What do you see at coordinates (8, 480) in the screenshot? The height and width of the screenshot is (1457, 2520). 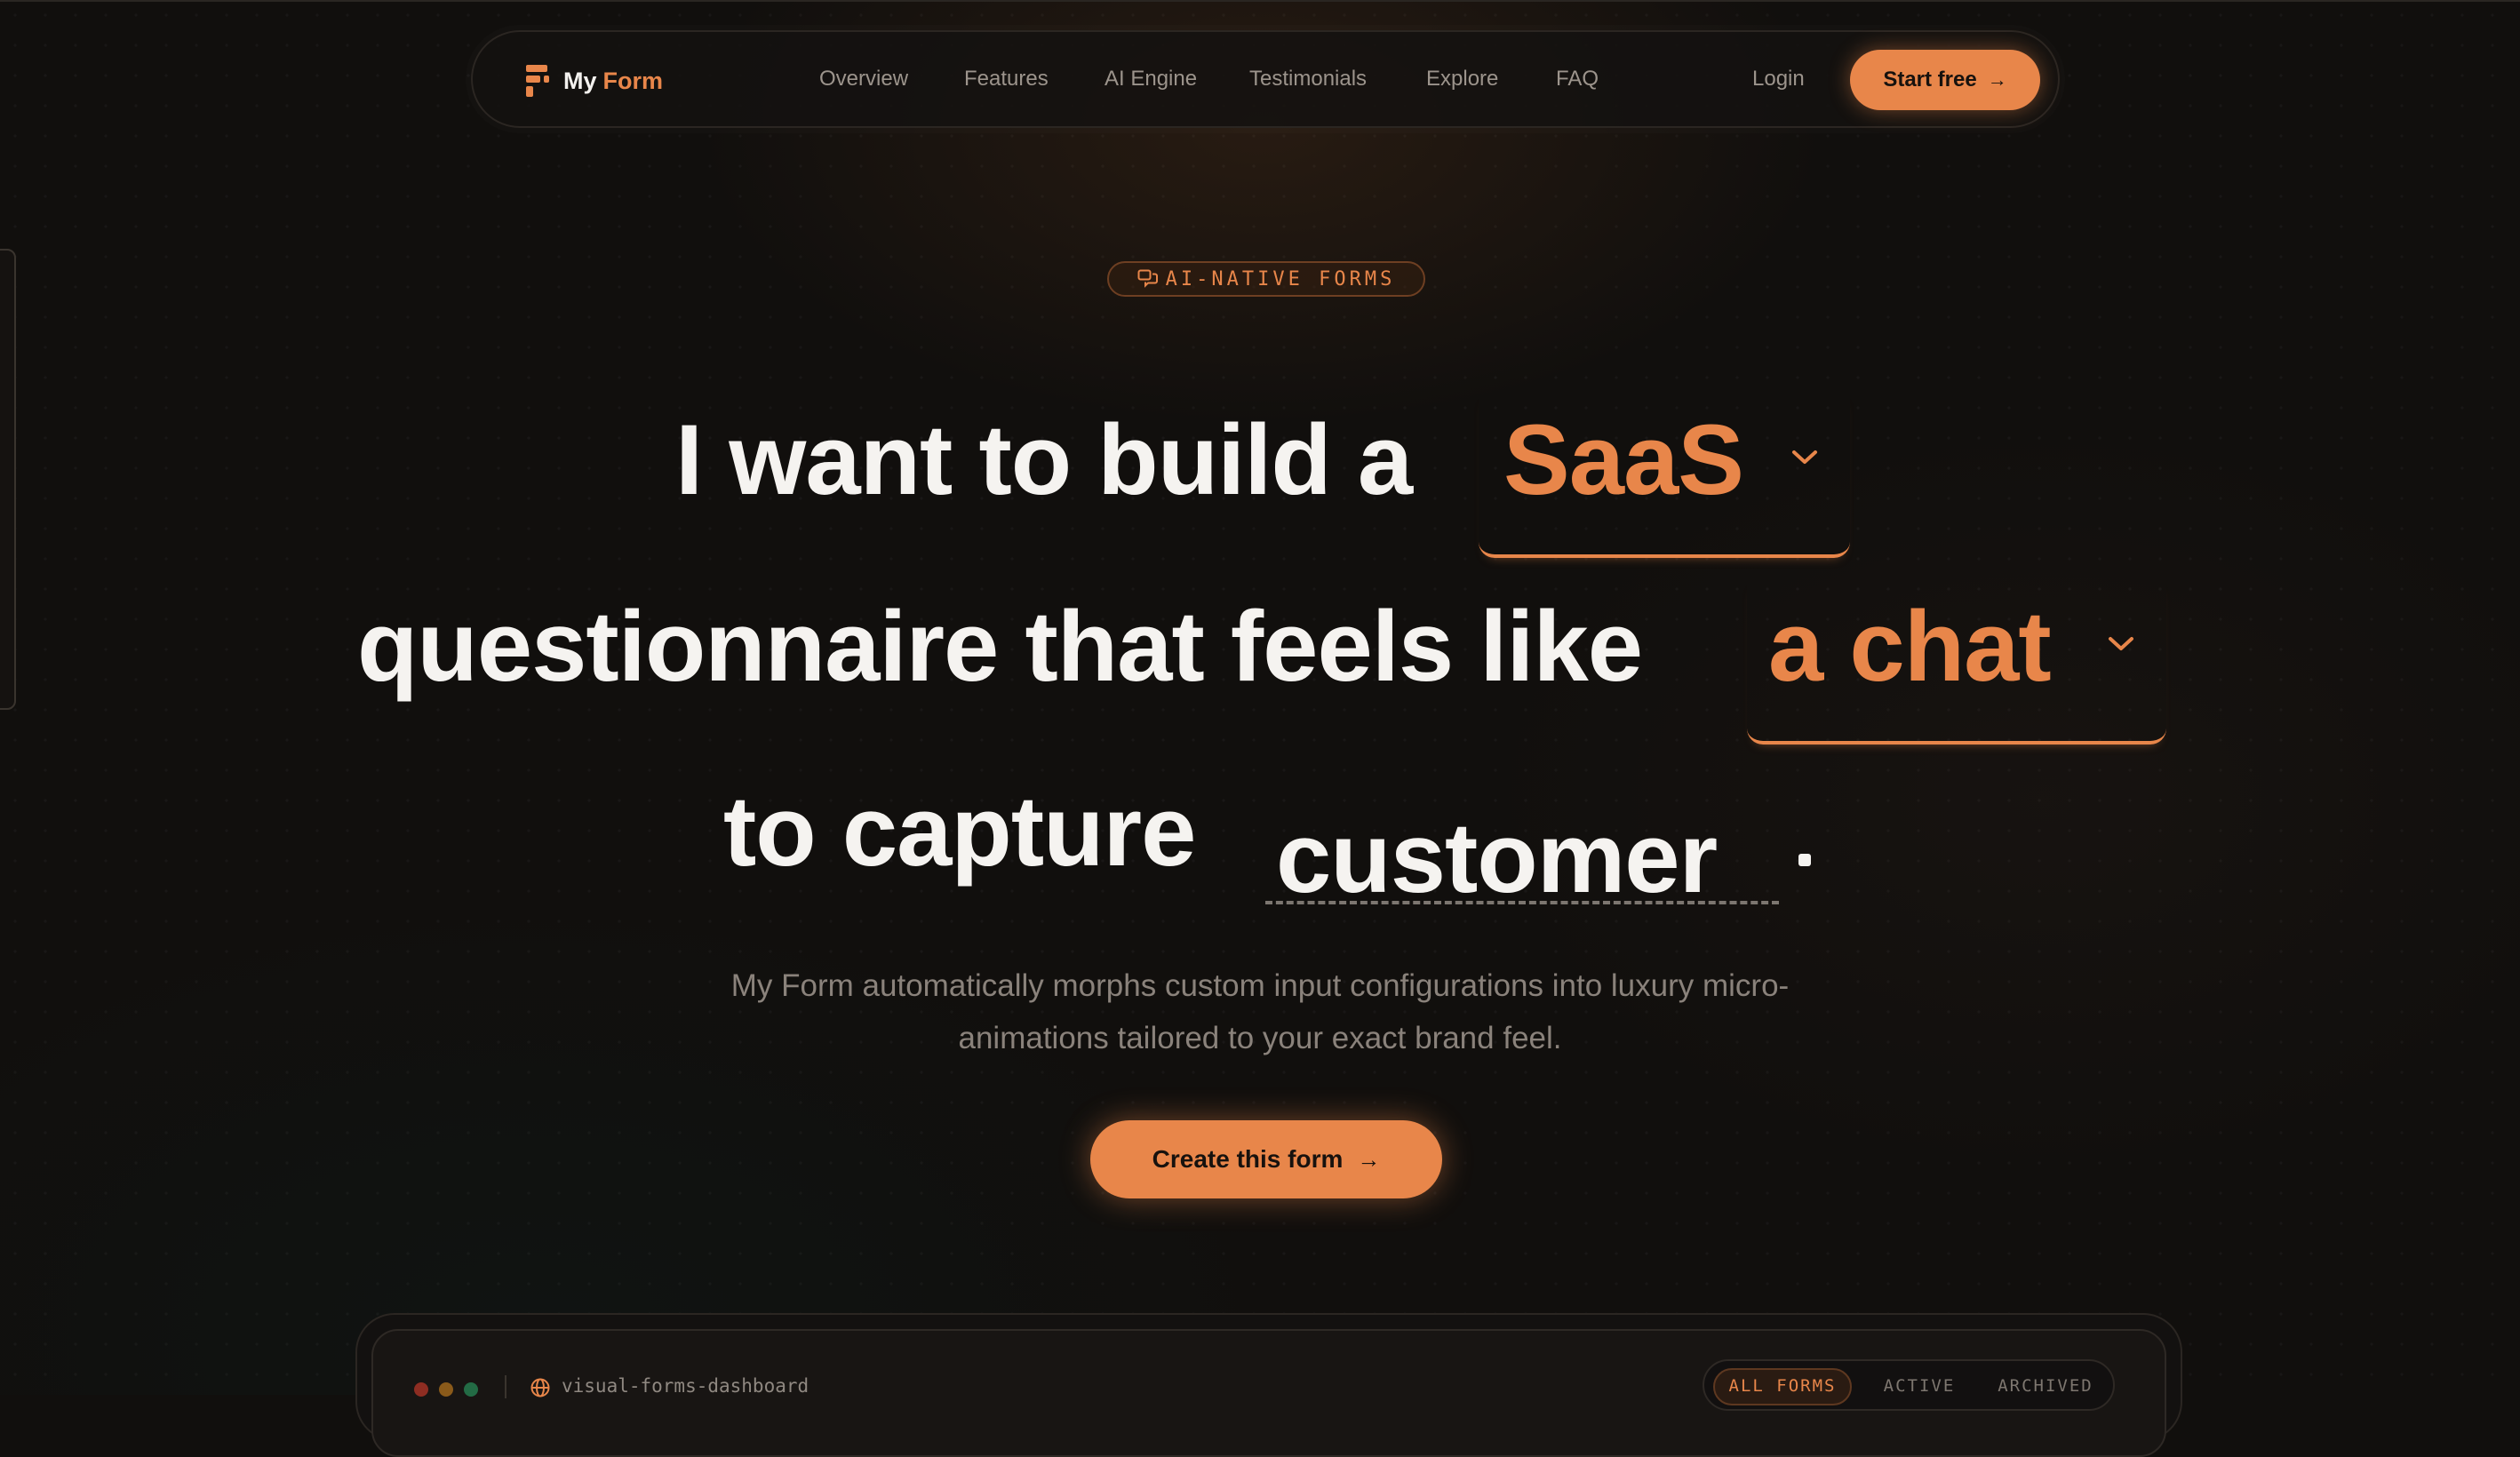 I see `side-drawer-handle` at bounding box center [8, 480].